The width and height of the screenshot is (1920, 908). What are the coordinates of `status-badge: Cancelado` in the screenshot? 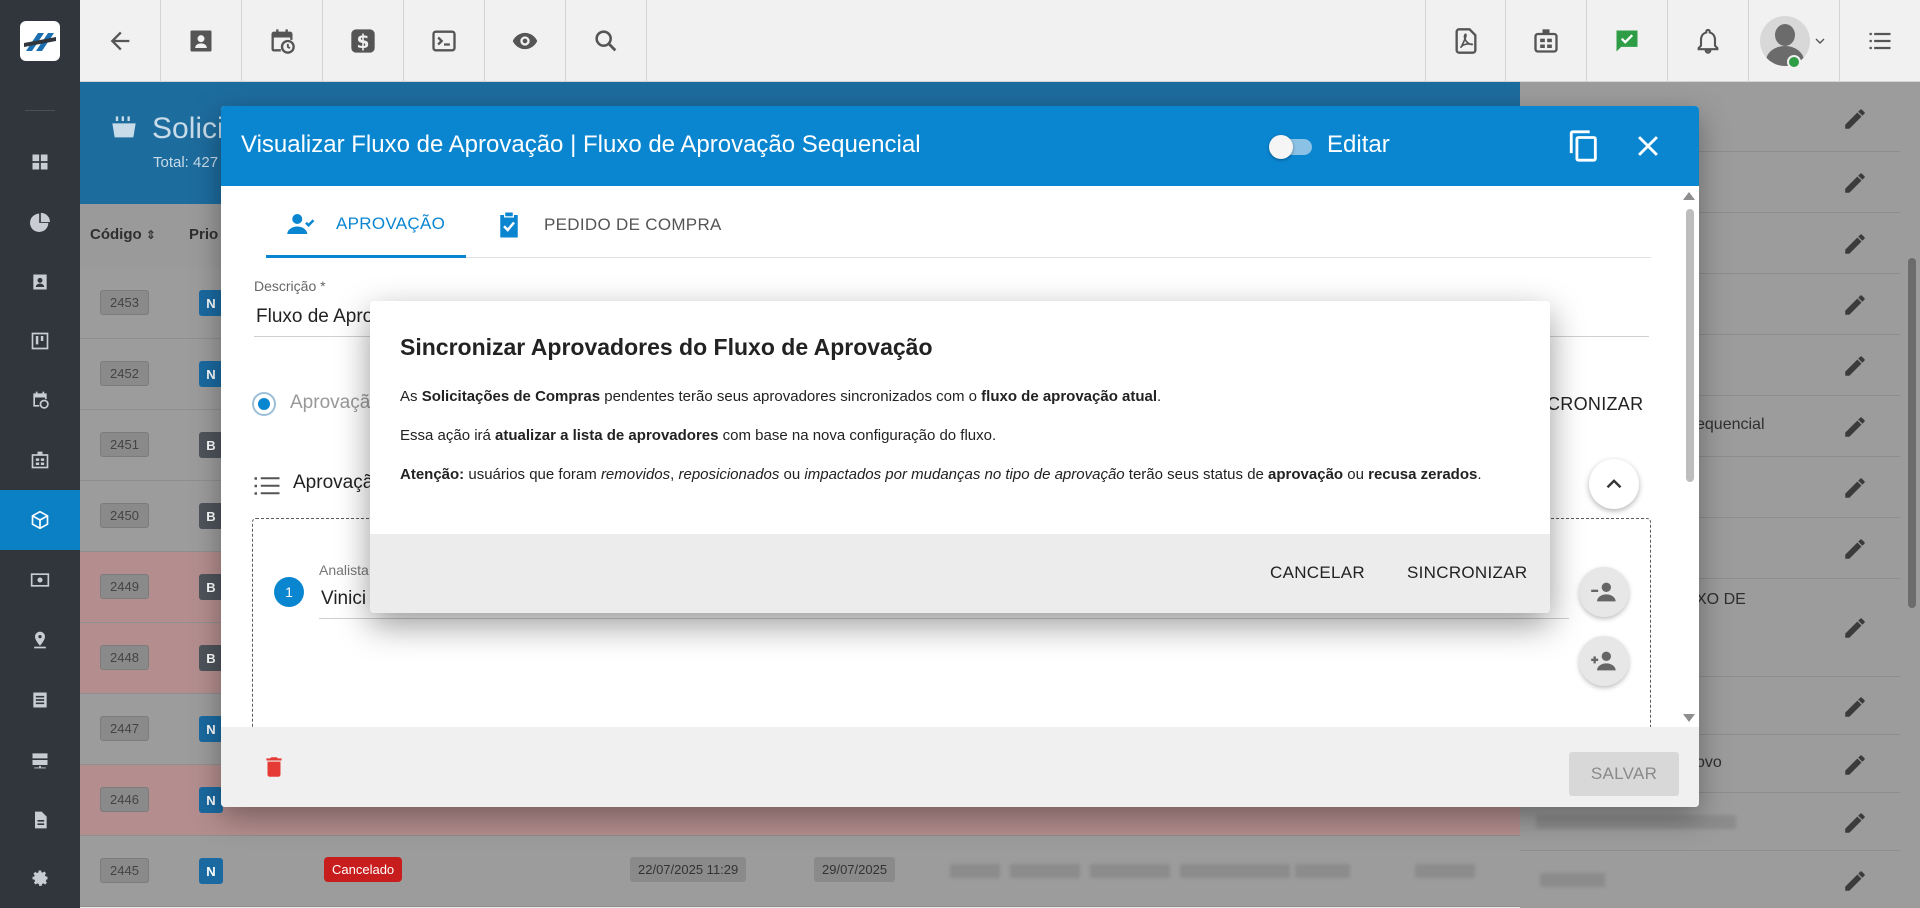 It's located at (363, 869).